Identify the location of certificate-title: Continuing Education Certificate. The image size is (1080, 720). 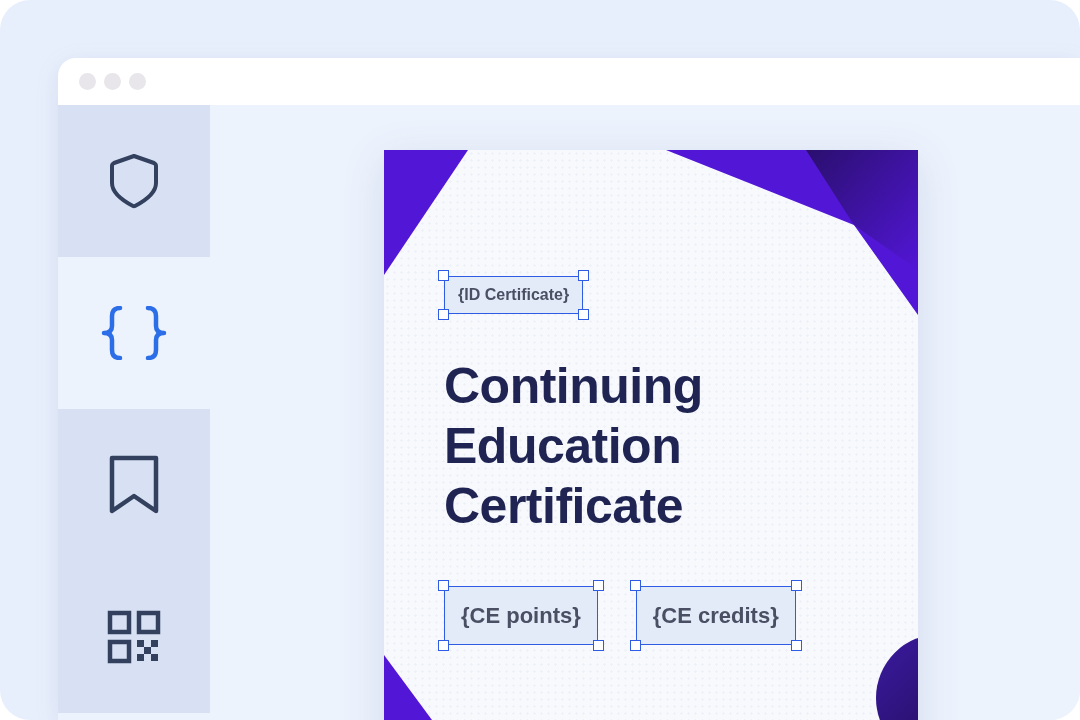
(574, 446).